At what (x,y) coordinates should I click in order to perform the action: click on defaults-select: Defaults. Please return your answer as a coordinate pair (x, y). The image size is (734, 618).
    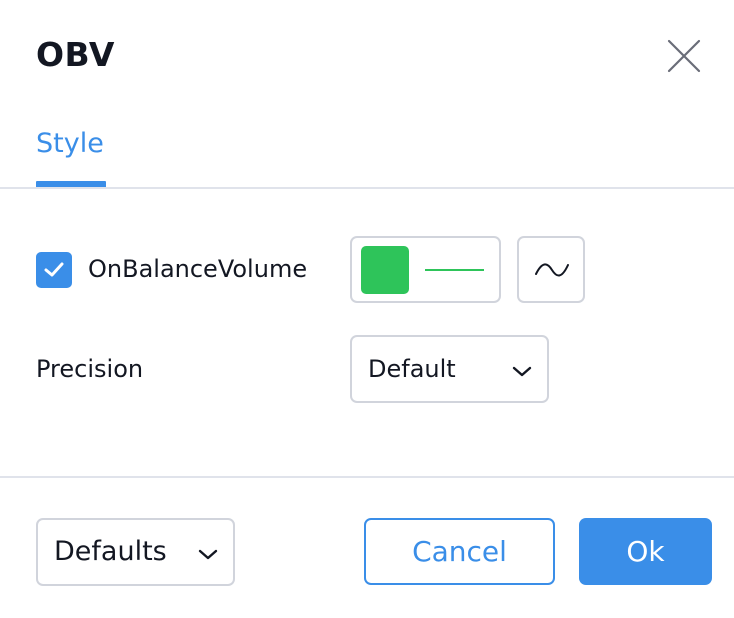
    Looking at the image, I should click on (135, 552).